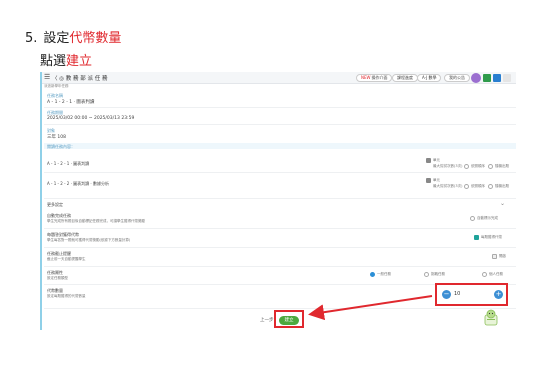  What do you see at coordinates (429, 78) in the screenshot?
I see `toolbar-button-math: A·J 數學` at bounding box center [429, 78].